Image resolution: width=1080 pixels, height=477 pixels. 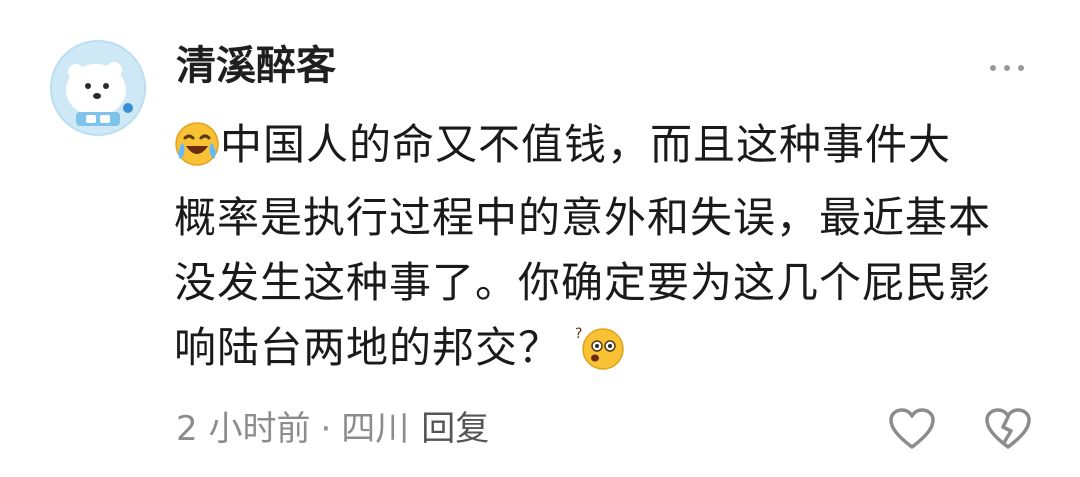 What do you see at coordinates (583, 282) in the screenshot?
I see `comment-line: 没发生这种事了。你确定要为这几个屁民影` at bounding box center [583, 282].